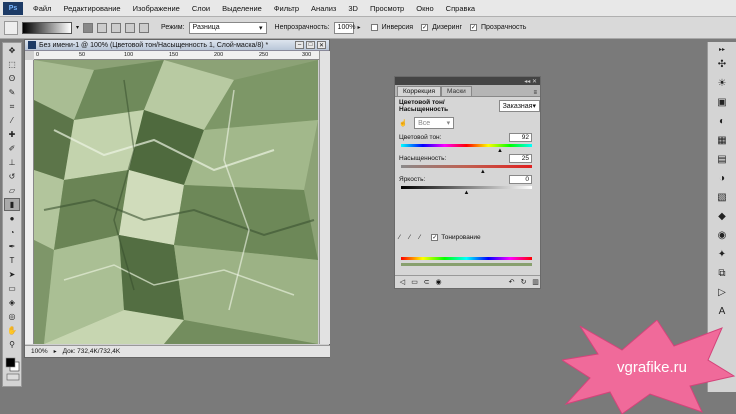 Image resolution: width=736 pixels, height=414 pixels. What do you see at coordinates (447, 27) in the screenshot?
I see `dither-label: Дизеринг` at bounding box center [447, 27].